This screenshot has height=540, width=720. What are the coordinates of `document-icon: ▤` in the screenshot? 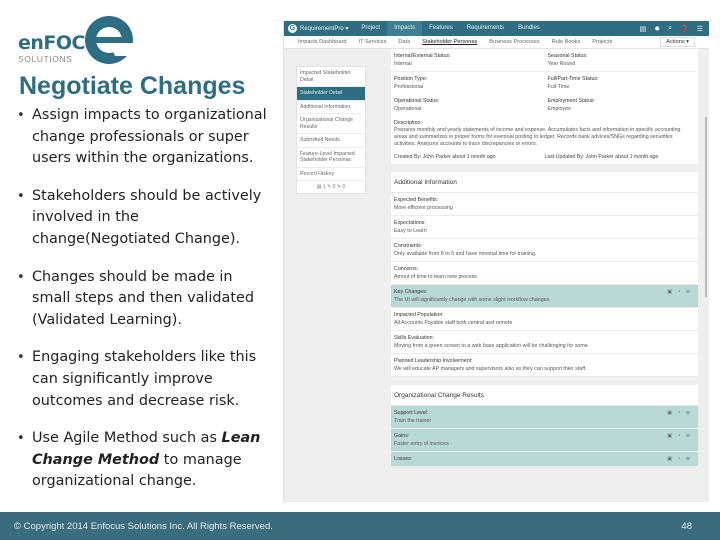 It's located at (643, 29).